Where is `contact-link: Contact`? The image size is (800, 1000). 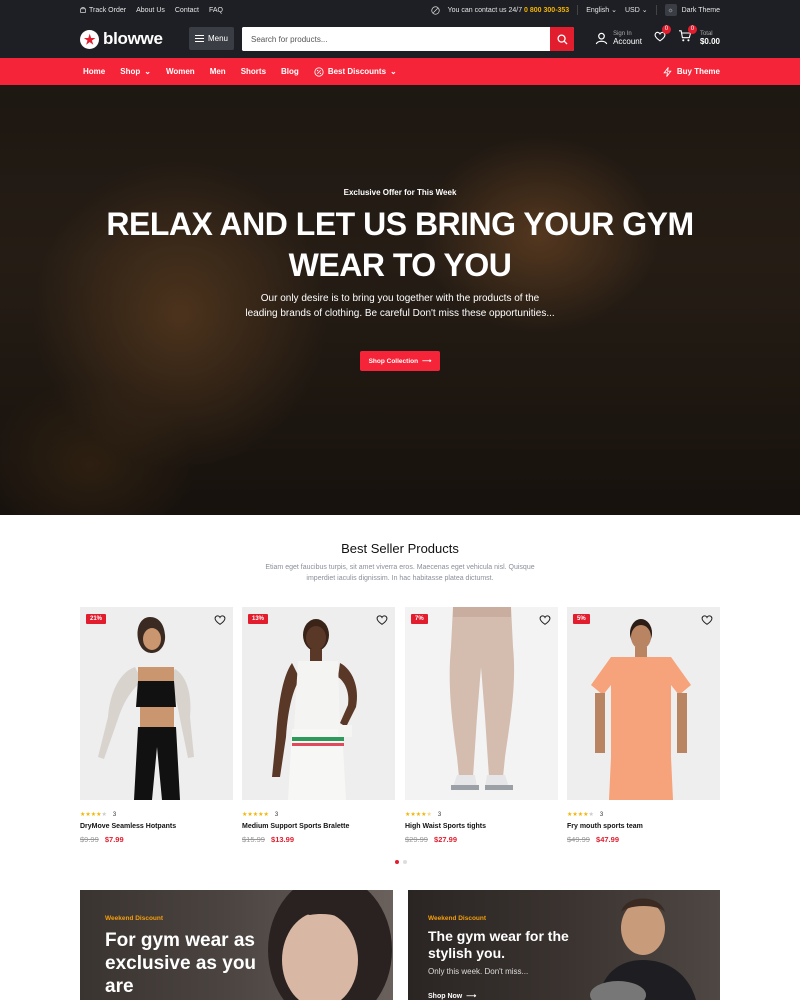
contact-link: Contact is located at coordinates (187, 10).